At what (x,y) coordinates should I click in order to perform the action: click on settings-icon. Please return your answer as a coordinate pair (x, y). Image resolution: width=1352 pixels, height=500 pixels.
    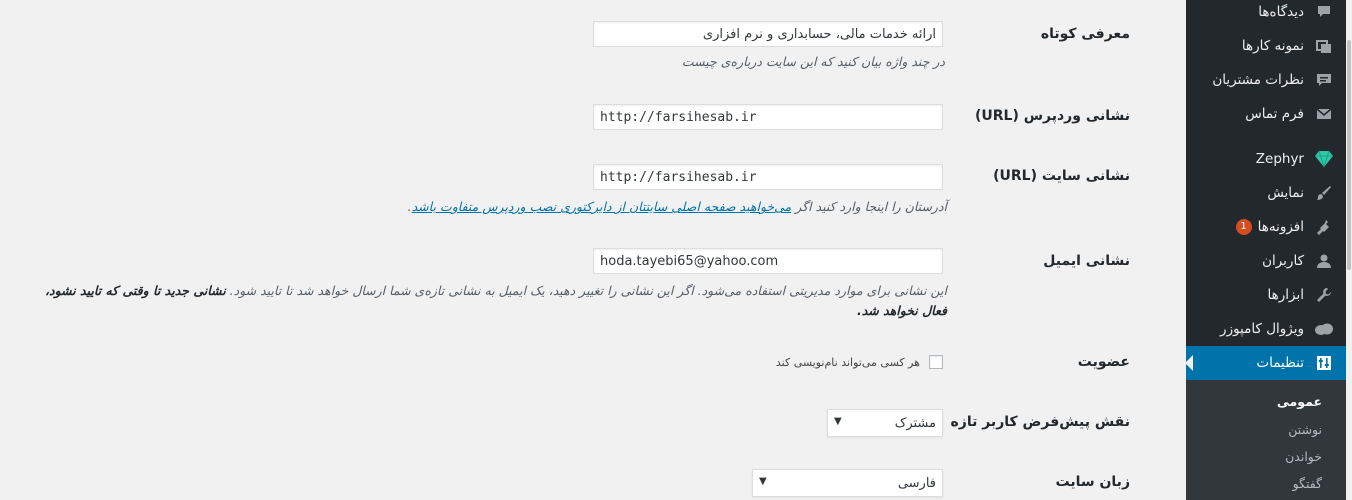
    Looking at the image, I should click on (1324, 363).